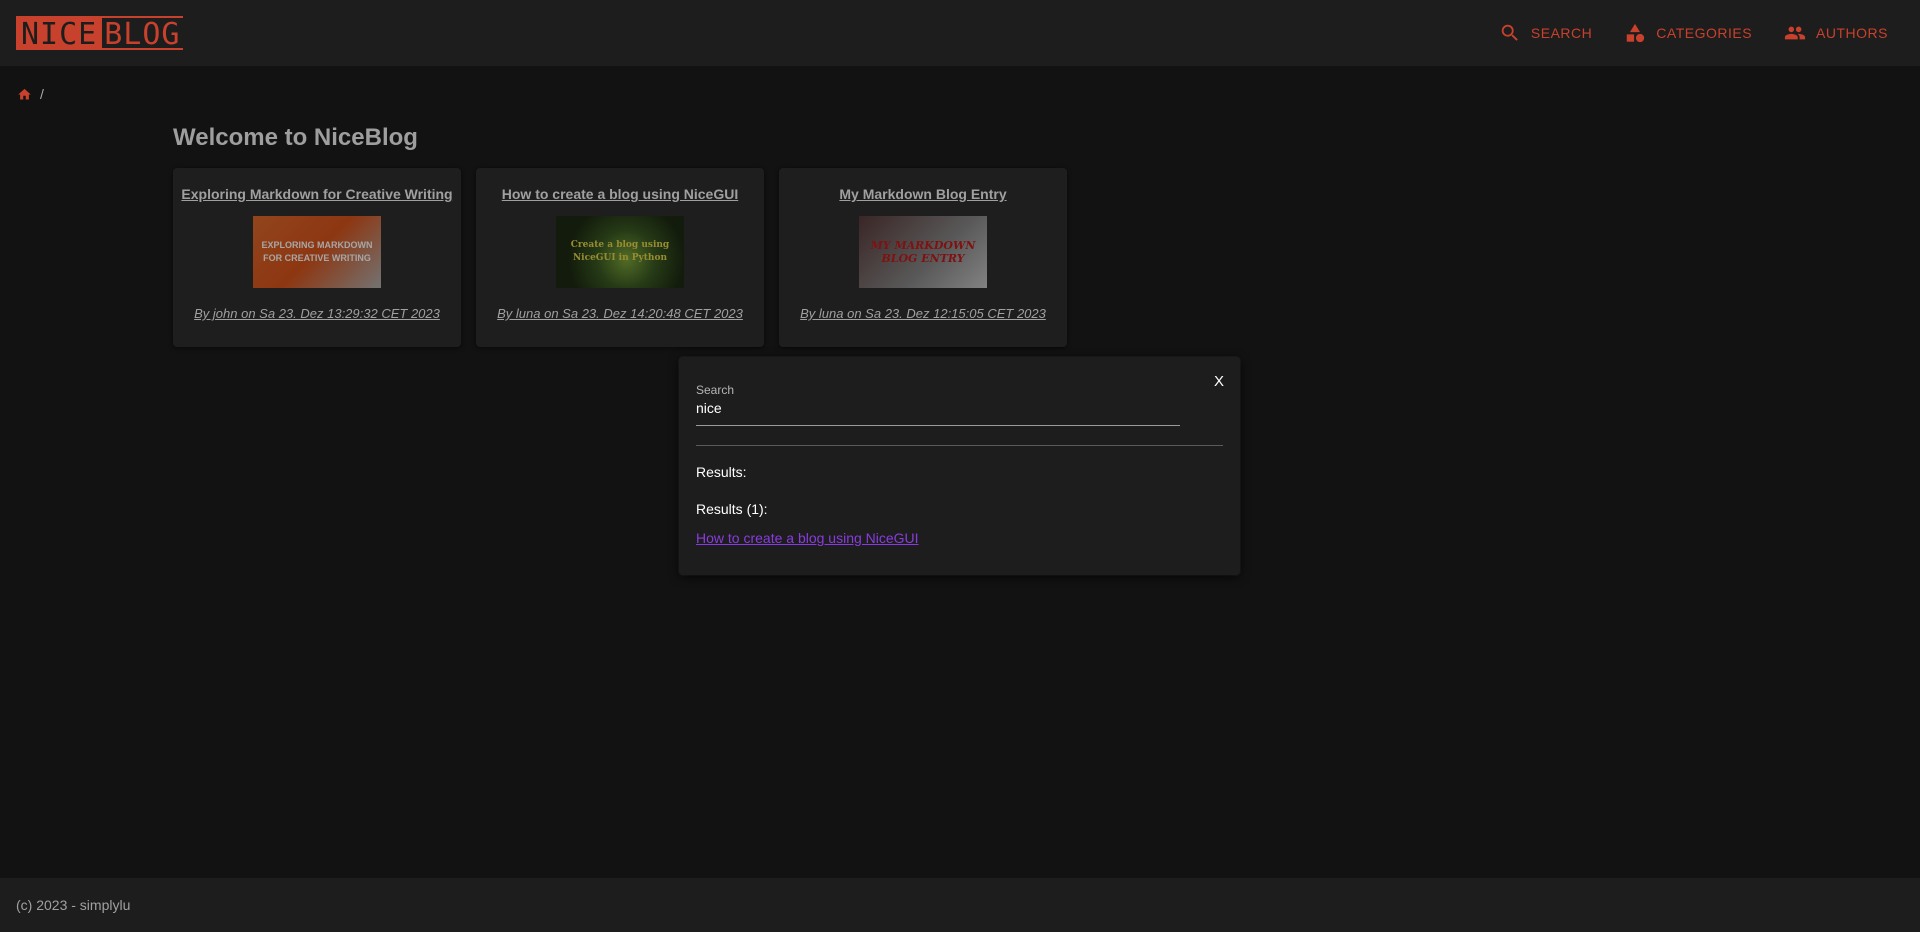  I want to click on app-header: NICE BLOG SEARCH CATEGORIES AUTHORS, so click(960, 33).